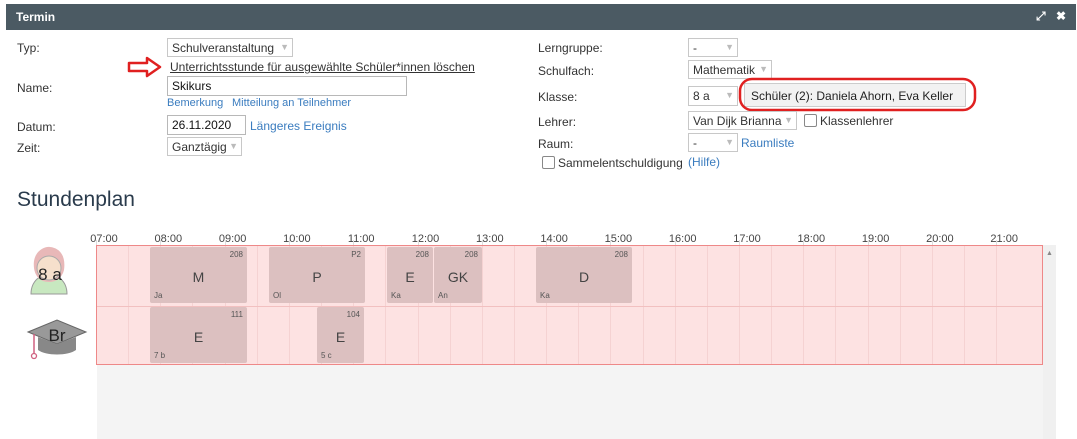 The height and width of the screenshot is (439, 1077). I want to click on lesson-block: P2 P Ol, so click(317, 275).